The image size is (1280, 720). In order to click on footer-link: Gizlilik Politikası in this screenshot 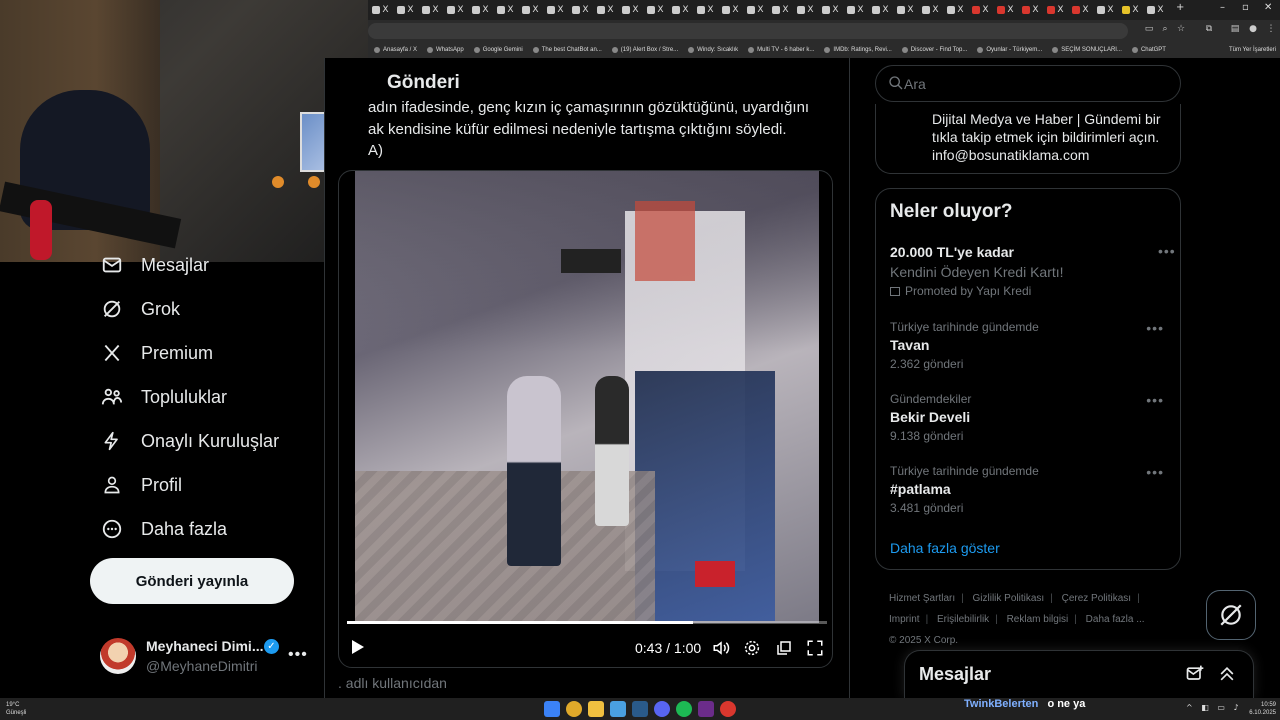, I will do `click(1009, 598)`.